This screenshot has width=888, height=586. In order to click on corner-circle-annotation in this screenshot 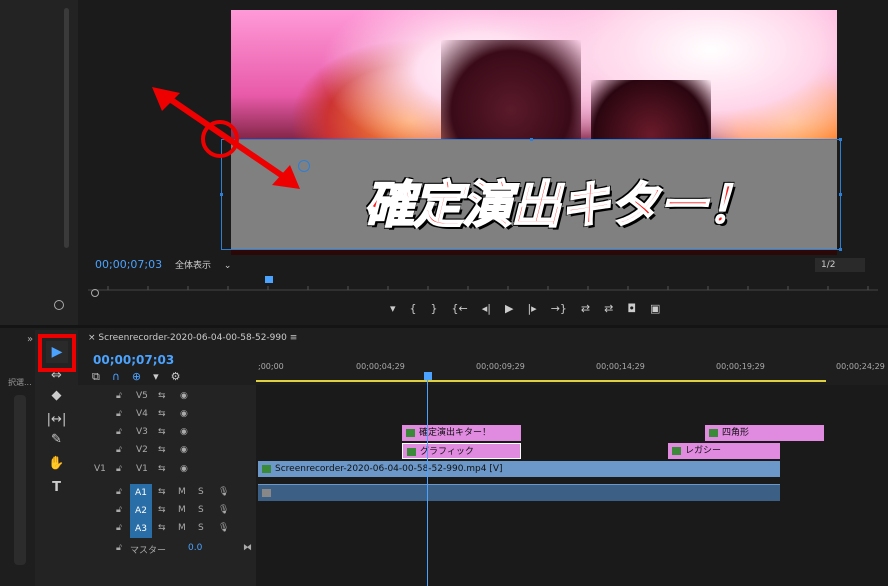, I will do `click(220, 139)`.